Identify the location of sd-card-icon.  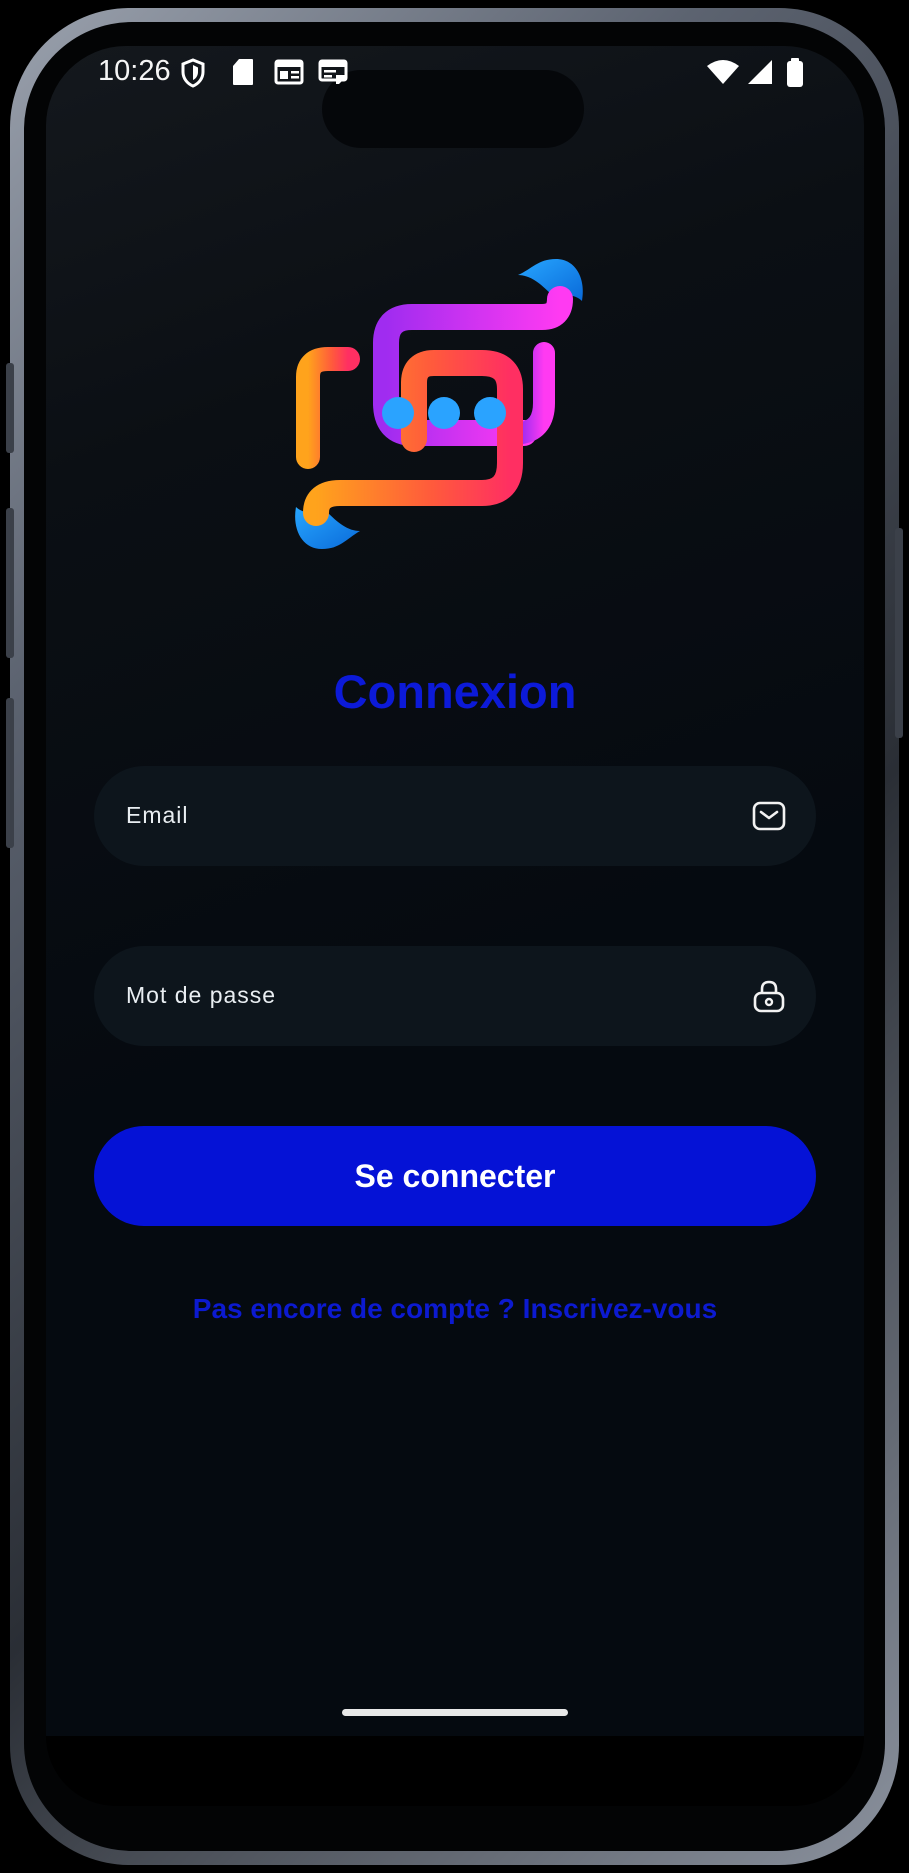
(243, 72).